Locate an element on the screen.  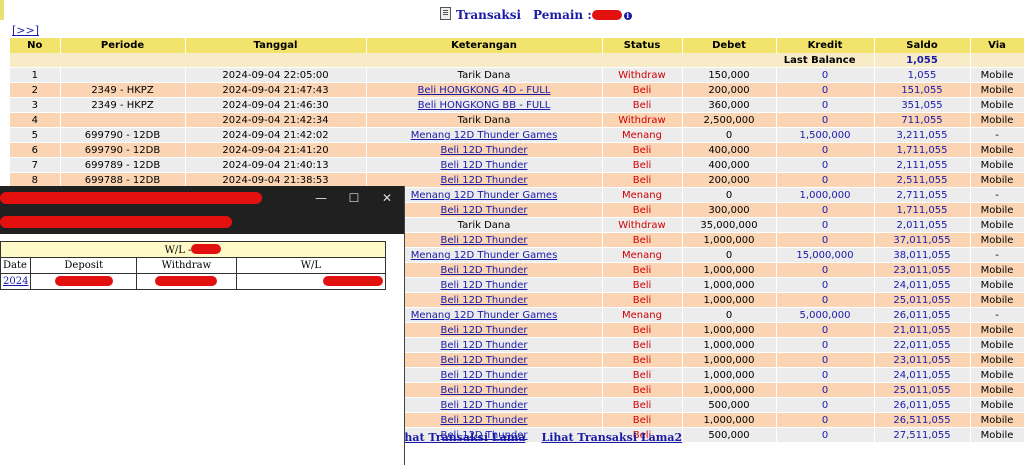
column-header: Debet is located at coordinates (729, 45).